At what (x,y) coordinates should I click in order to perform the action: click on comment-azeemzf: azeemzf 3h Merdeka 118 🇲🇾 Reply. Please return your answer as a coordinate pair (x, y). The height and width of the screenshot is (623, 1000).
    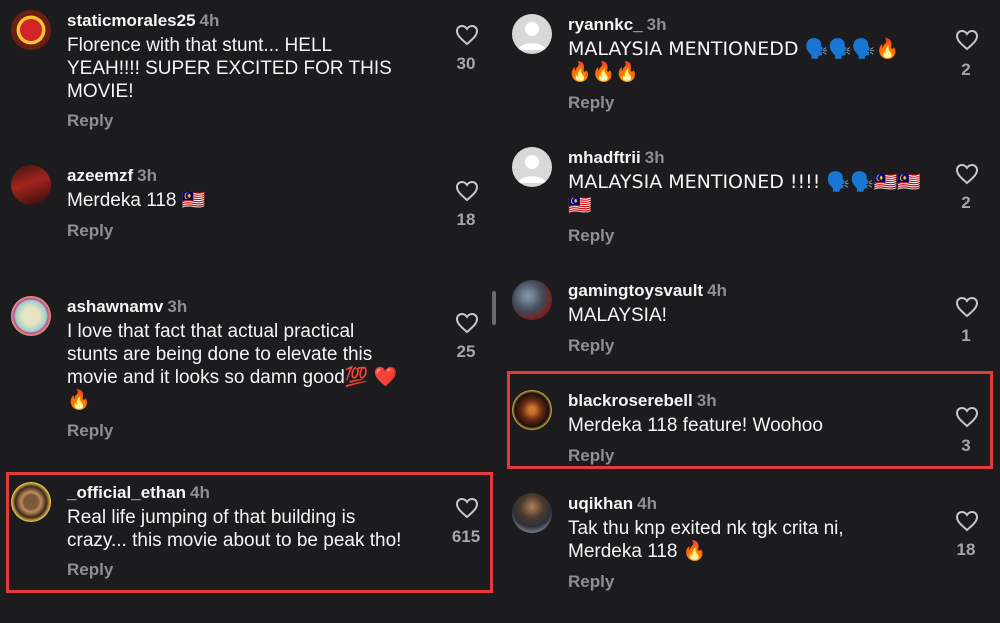
    Looking at the image, I should click on (251, 205).